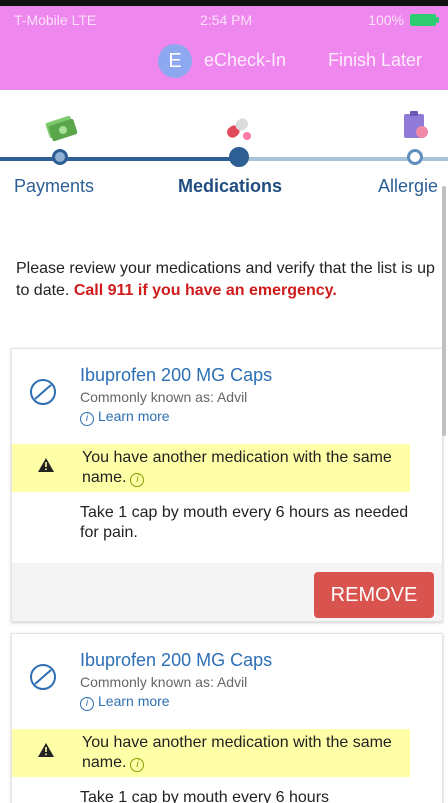  I want to click on carrier-text: T-Mobile LTE, so click(55, 20).